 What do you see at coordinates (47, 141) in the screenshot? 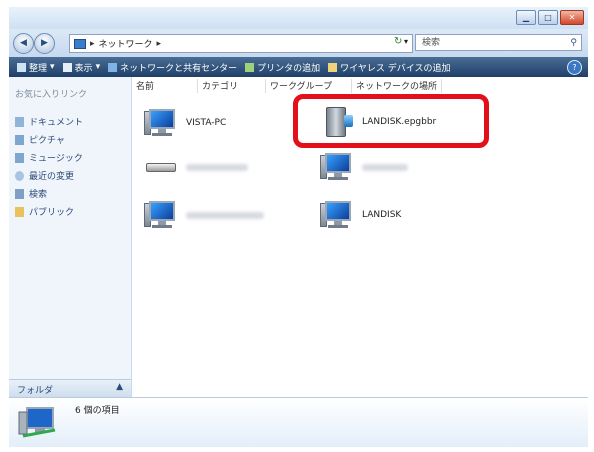
I see `nav-item-label: ピクチャ` at bounding box center [47, 141].